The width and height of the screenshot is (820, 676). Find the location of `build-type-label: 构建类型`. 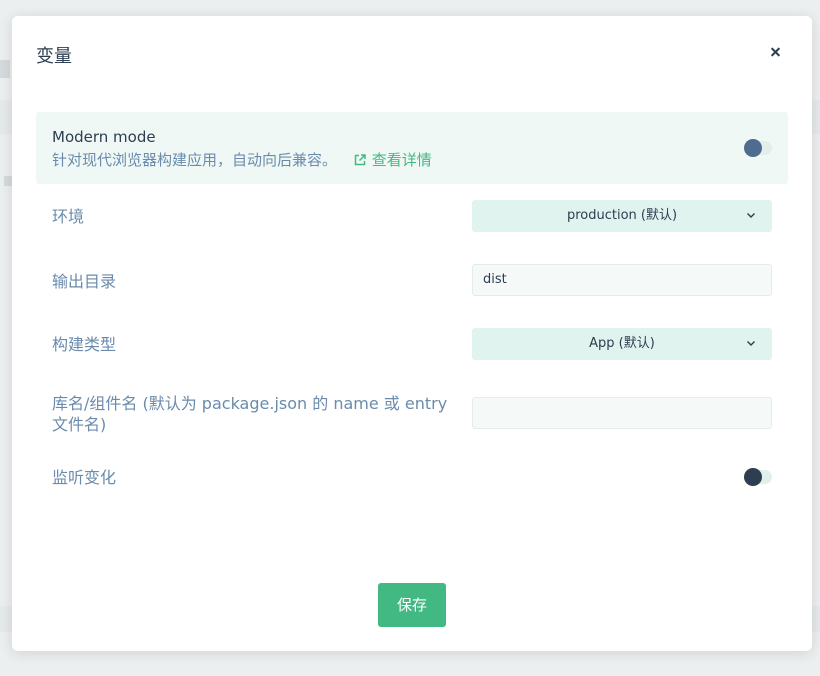

build-type-label: 构建类型 is located at coordinates (84, 344).